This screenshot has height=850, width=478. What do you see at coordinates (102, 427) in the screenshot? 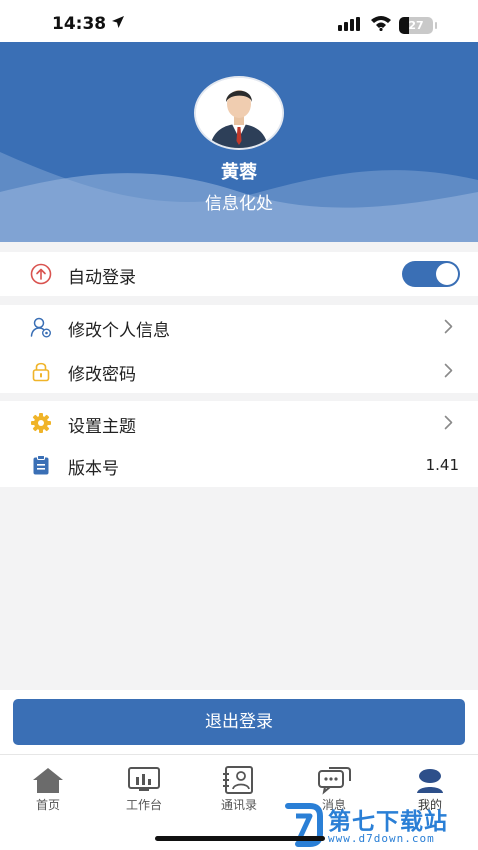
I see `theme-label: 设置主题` at bounding box center [102, 427].